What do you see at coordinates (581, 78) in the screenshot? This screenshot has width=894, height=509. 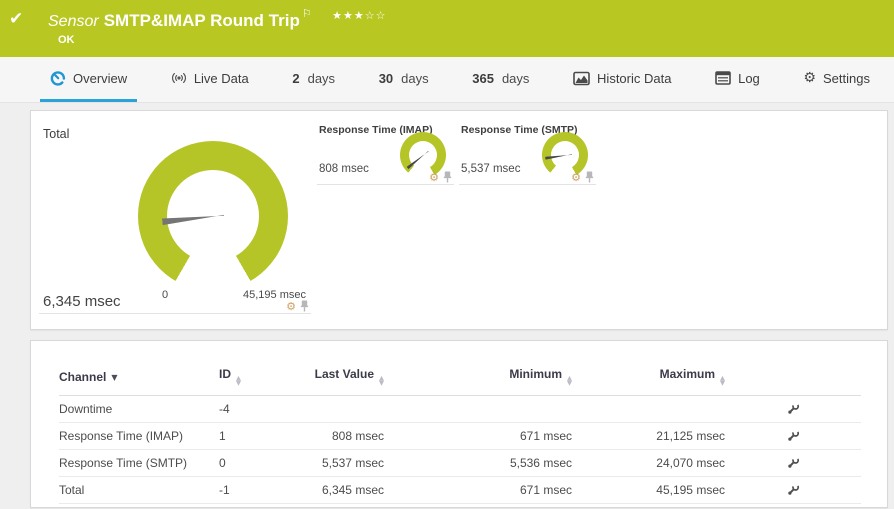 I see `area-chart-icon` at bounding box center [581, 78].